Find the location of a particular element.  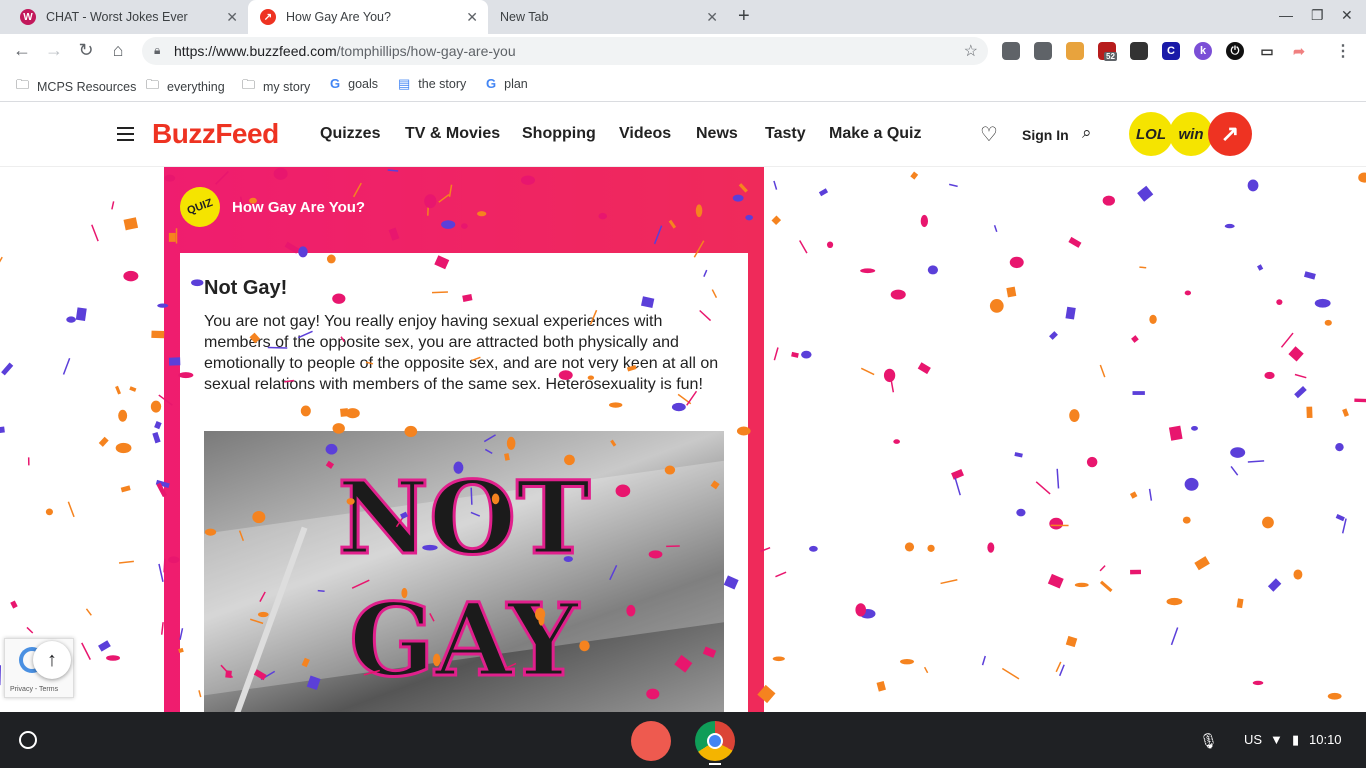

rainbow-extension-icon is located at coordinates (1075, 51).